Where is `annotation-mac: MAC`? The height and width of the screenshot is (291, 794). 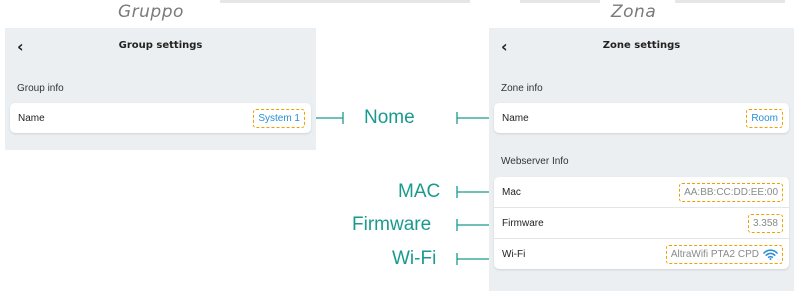
annotation-mac: MAC is located at coordinates (419, 191).